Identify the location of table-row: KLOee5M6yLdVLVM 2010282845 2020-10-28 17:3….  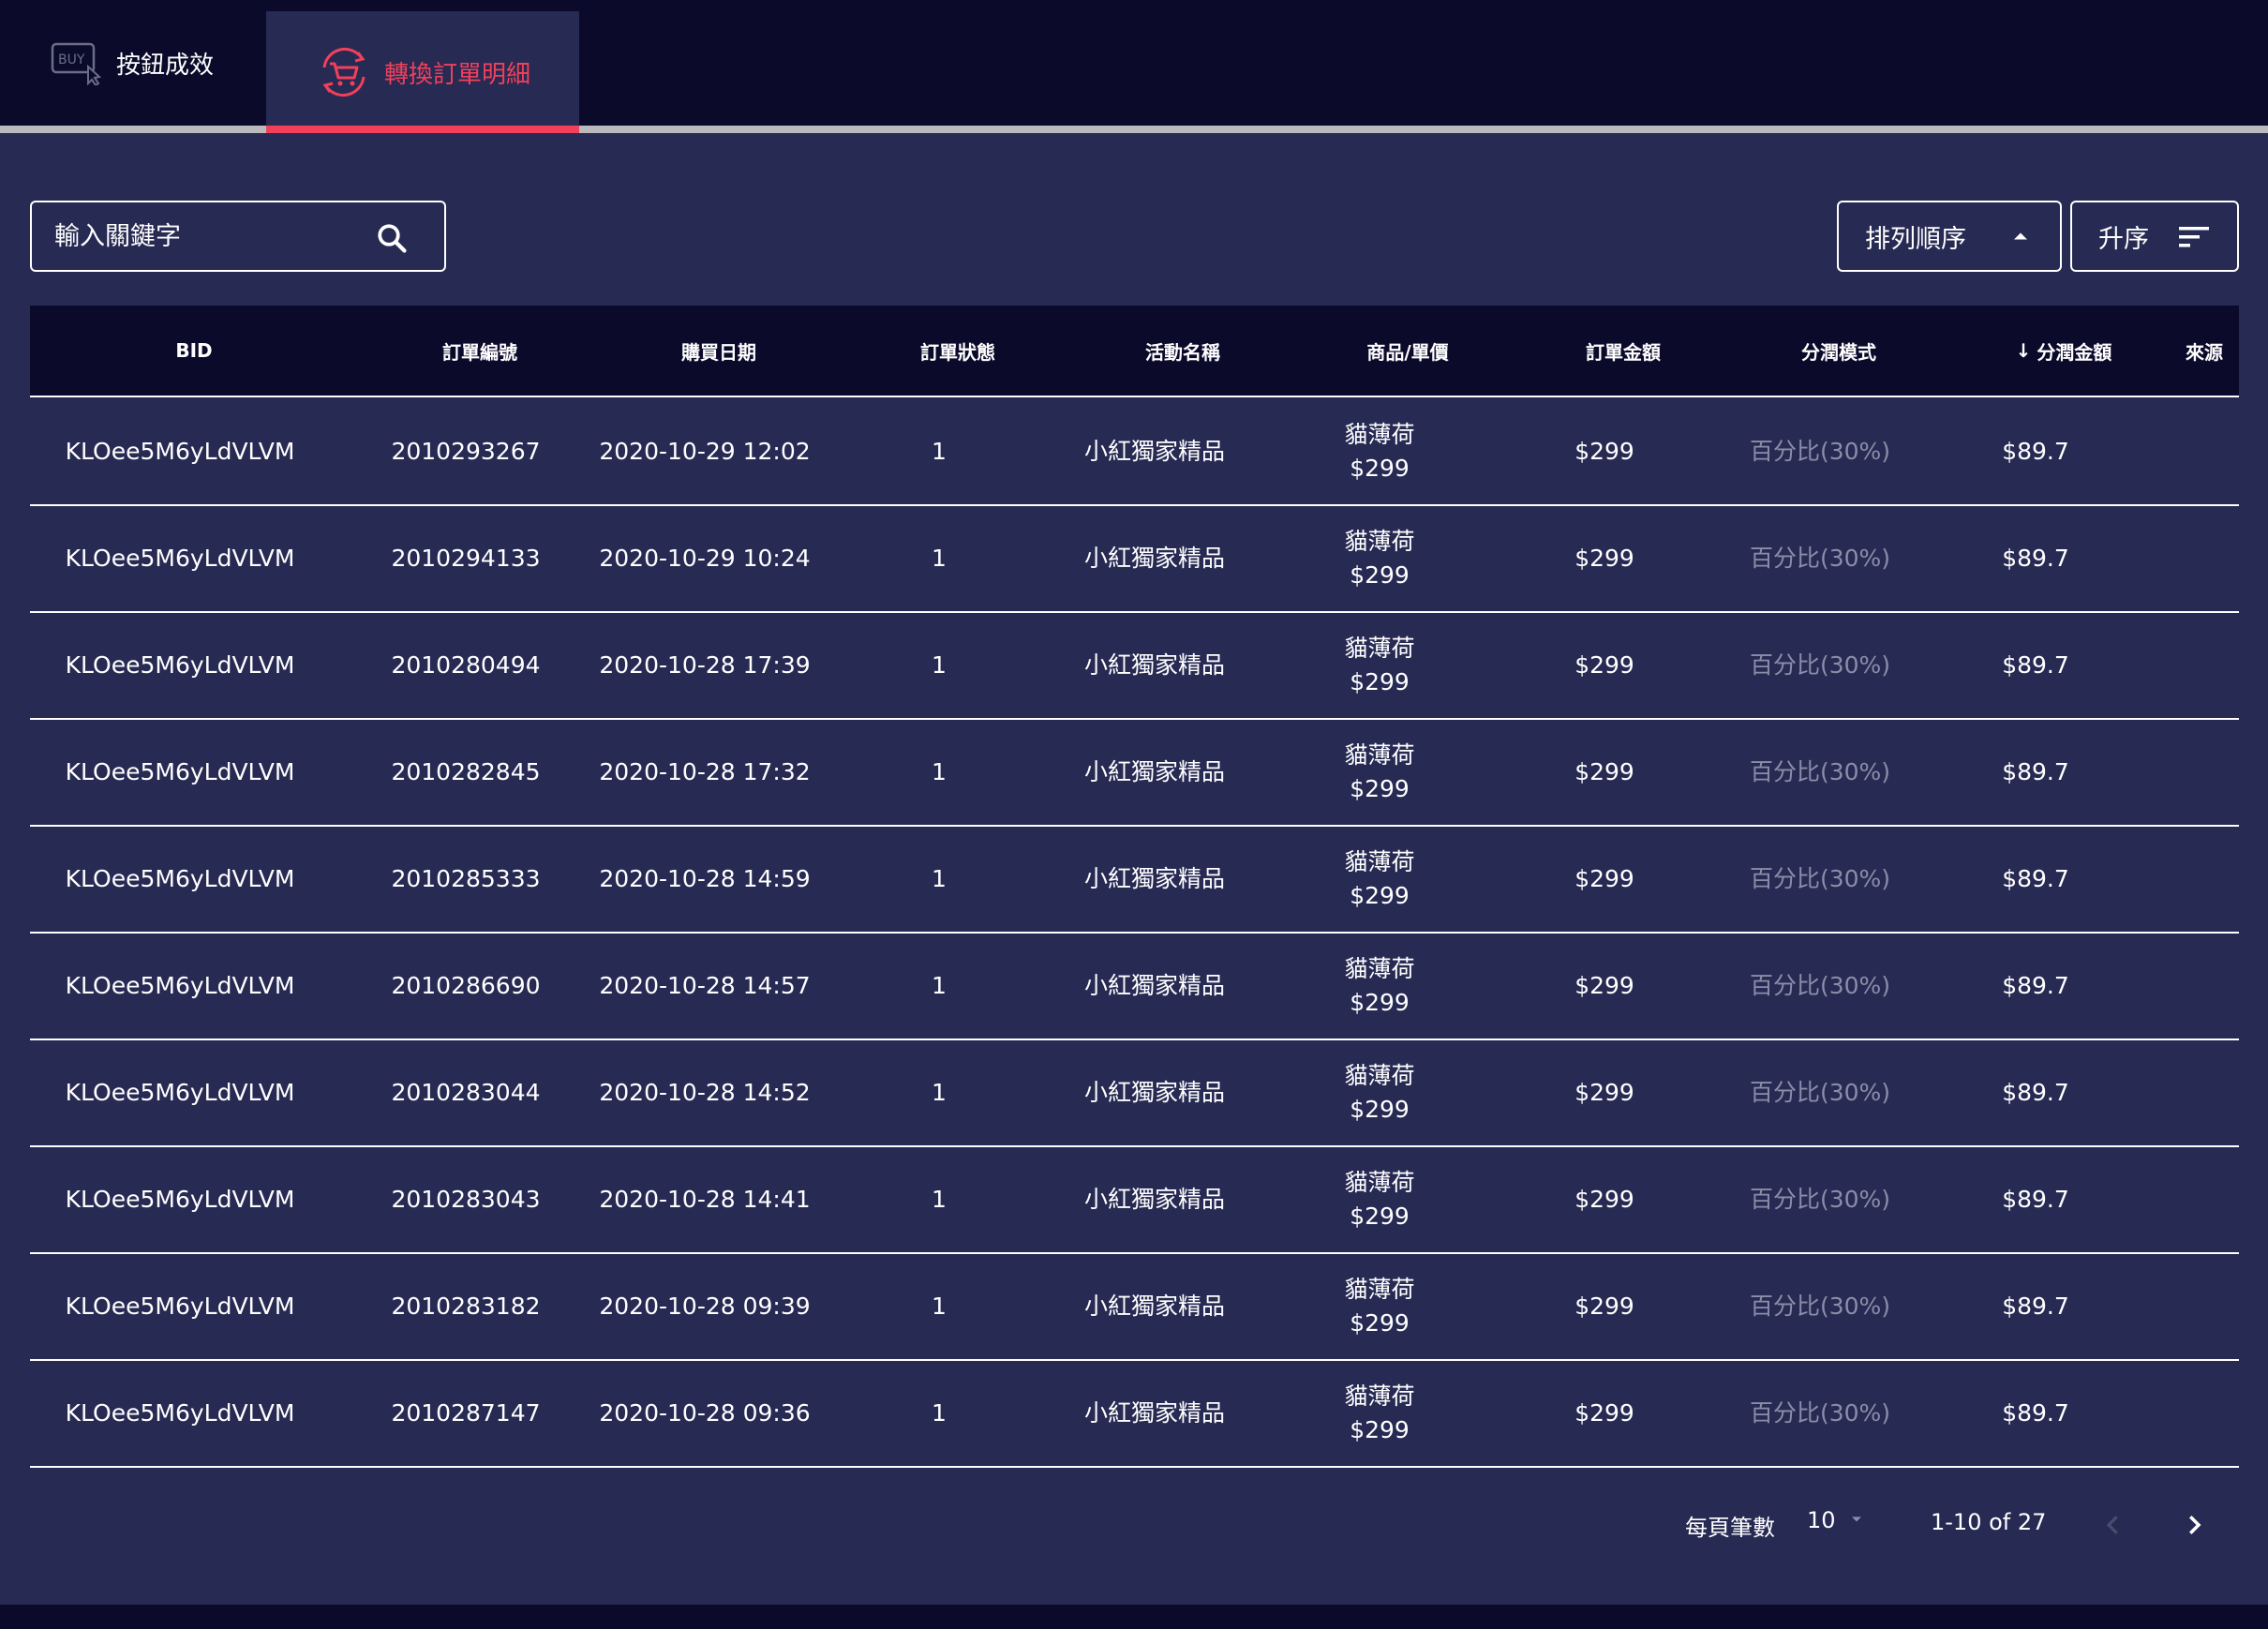
(1134, 773).